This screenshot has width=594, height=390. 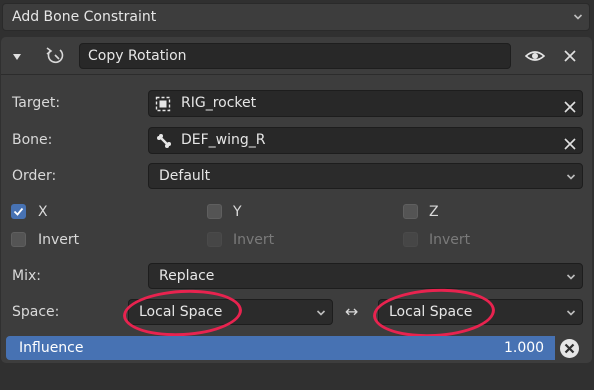 What do you see at coordinates (36, 312) in the screenshot?
I see `space-label: Space:` at bounding box center [36, 312].